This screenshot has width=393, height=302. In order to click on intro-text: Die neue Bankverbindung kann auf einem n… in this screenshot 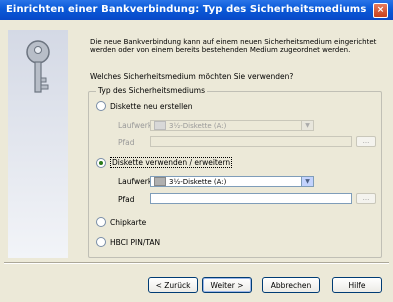, I will do `click(233, 46)`.